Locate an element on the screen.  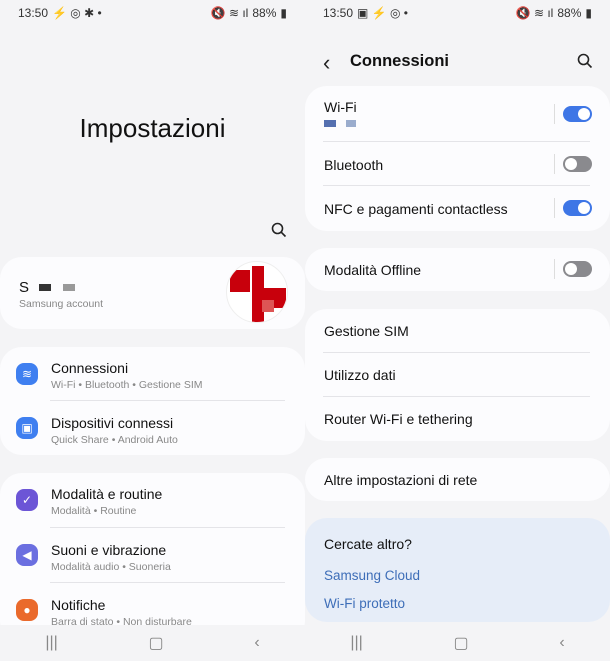
item-label: Router Wi-Fi e tethering is located at coordinates (398, 419).